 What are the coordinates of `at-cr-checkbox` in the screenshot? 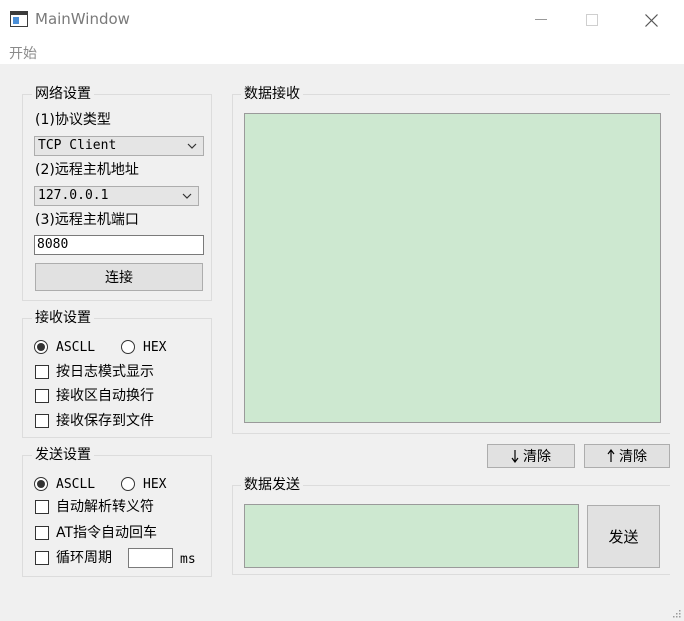 It's located at (42, 533).